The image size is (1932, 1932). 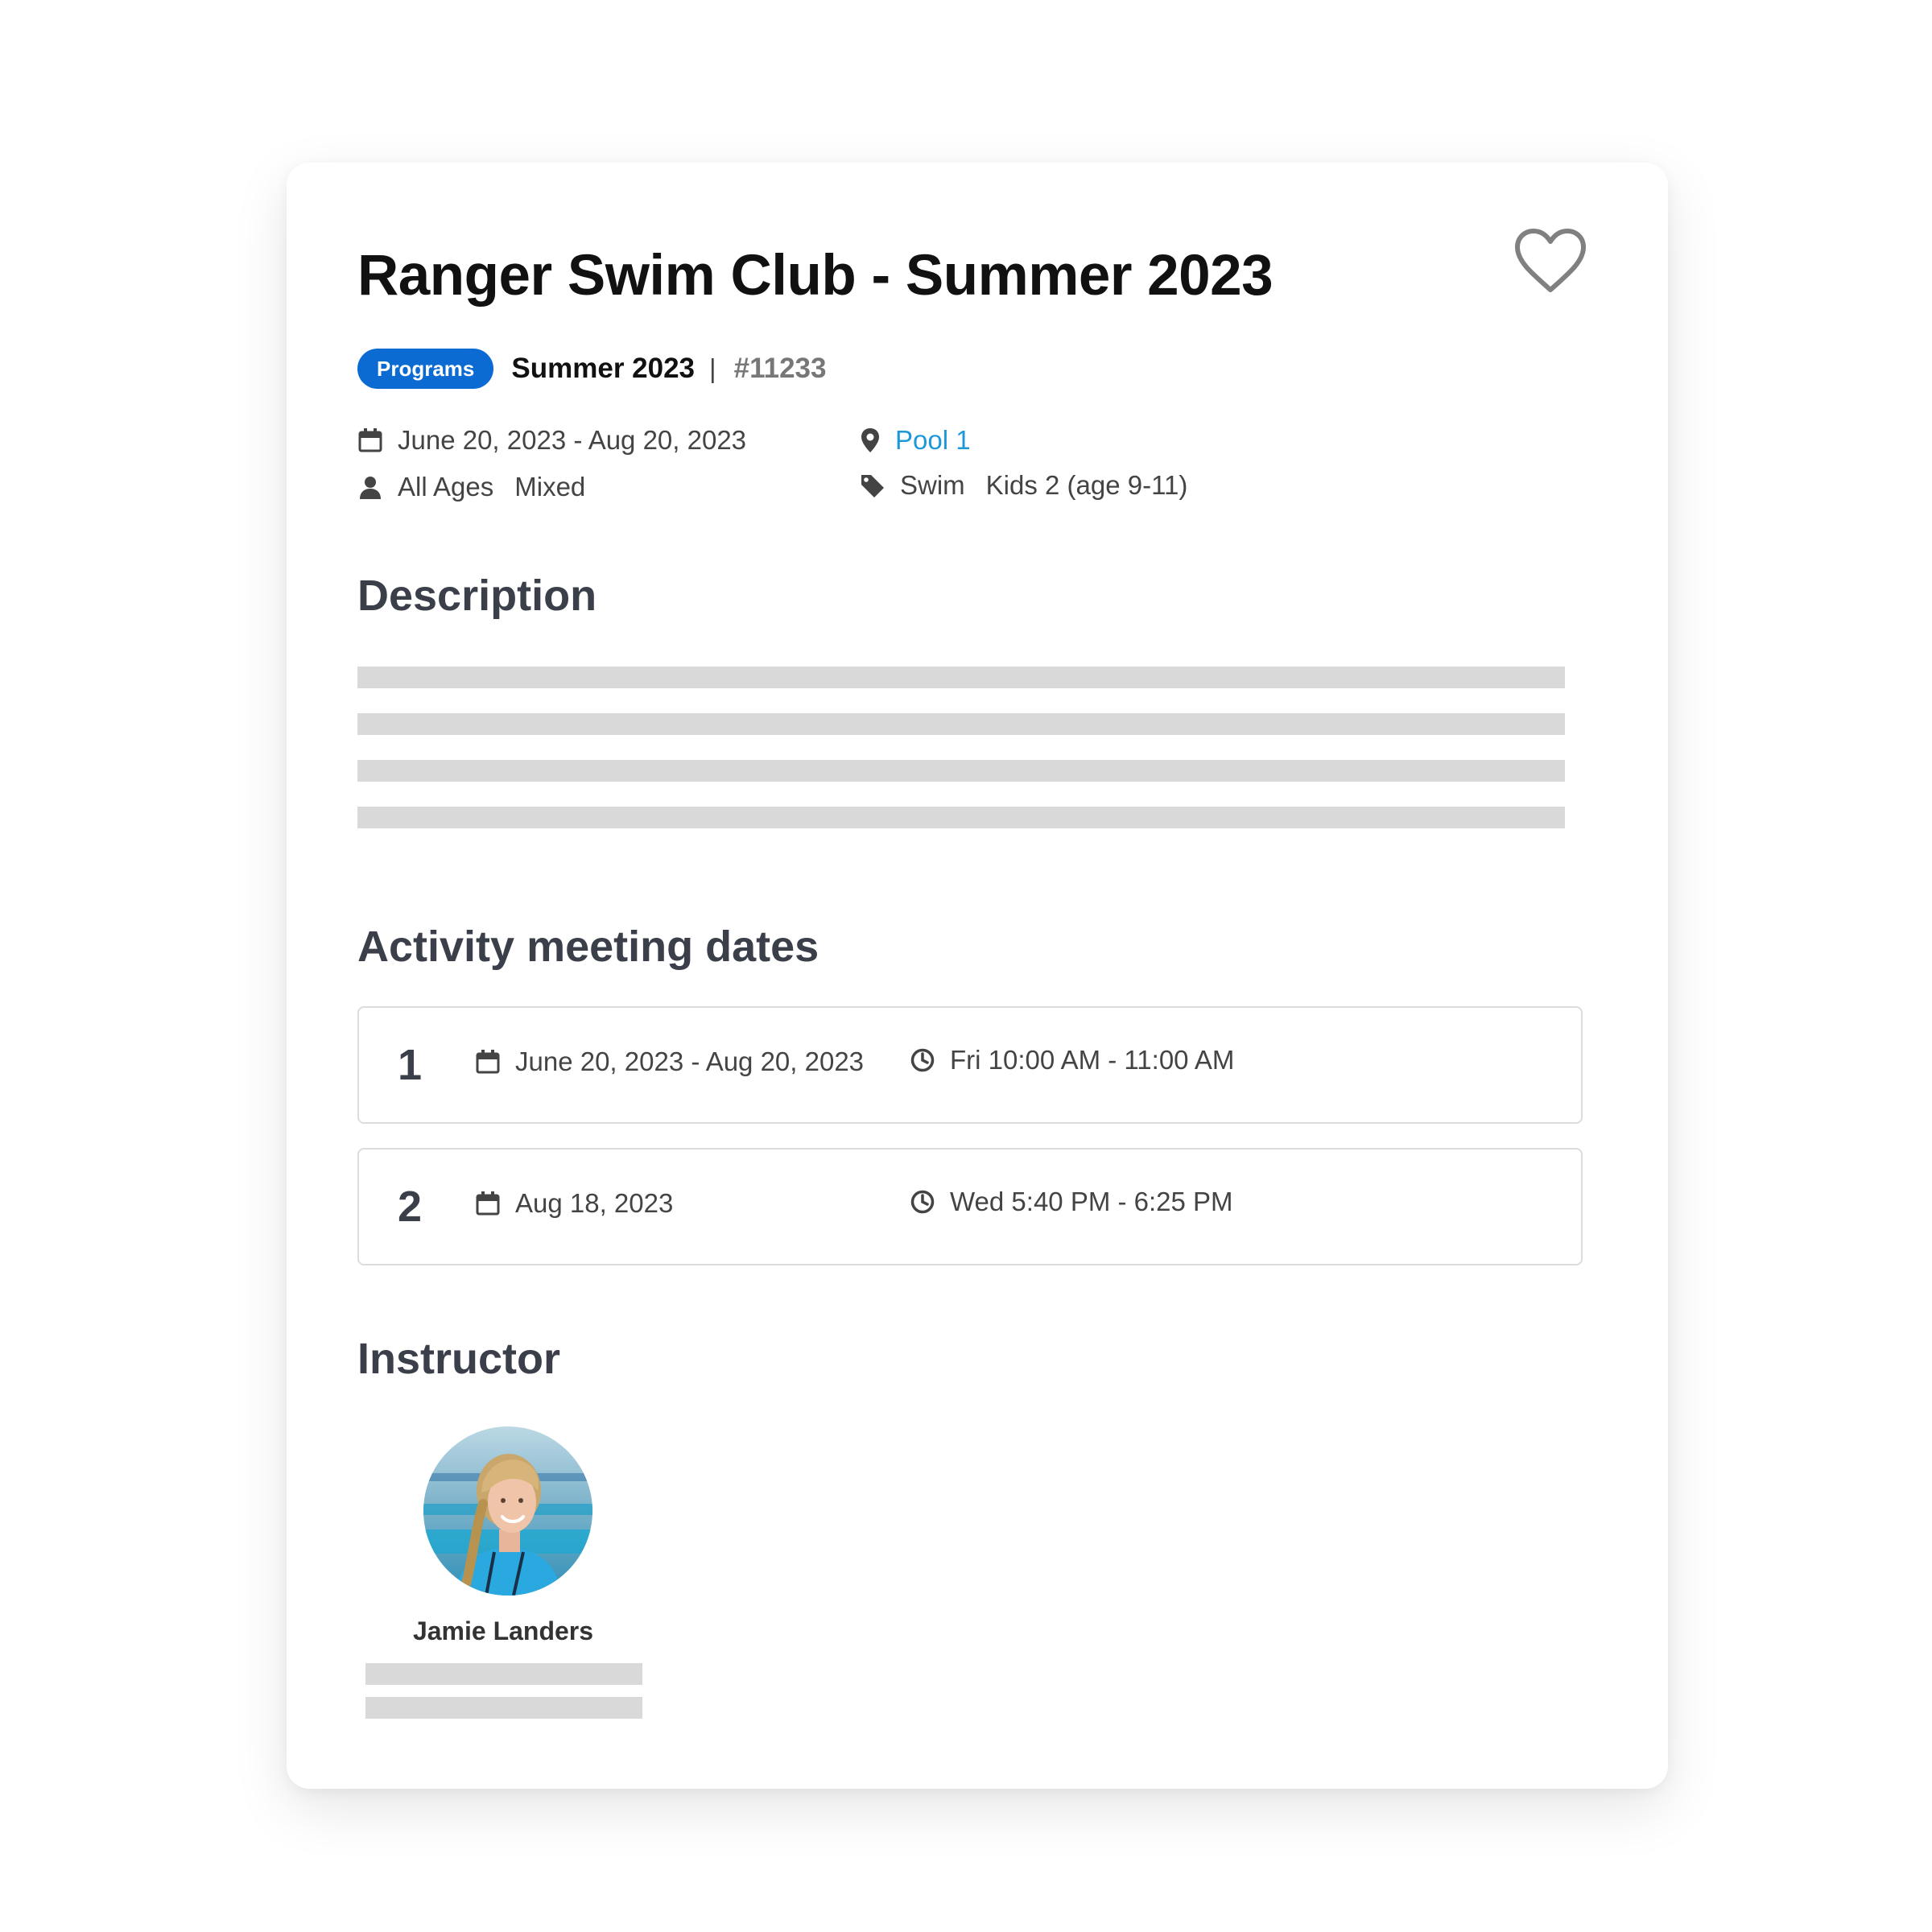 I want to click on instructor-heading: Instructor, so click(x=459, y=1359).